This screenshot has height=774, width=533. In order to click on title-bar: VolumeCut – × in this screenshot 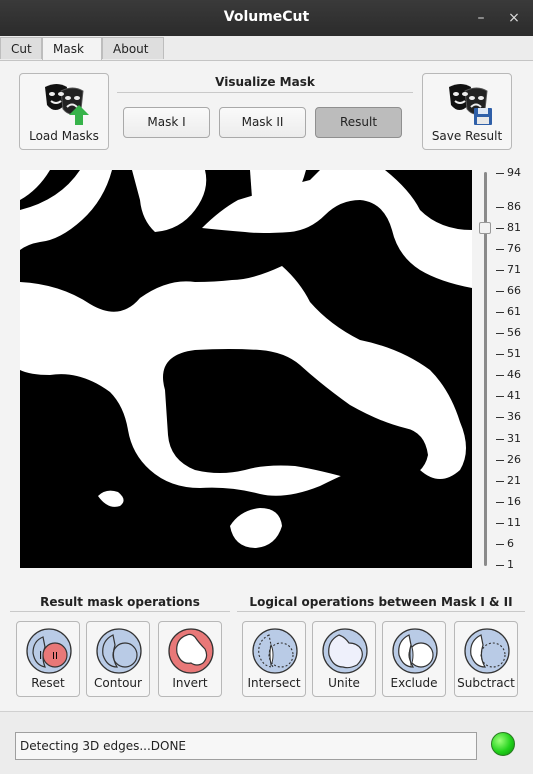, I will do `click(266, 18)`.